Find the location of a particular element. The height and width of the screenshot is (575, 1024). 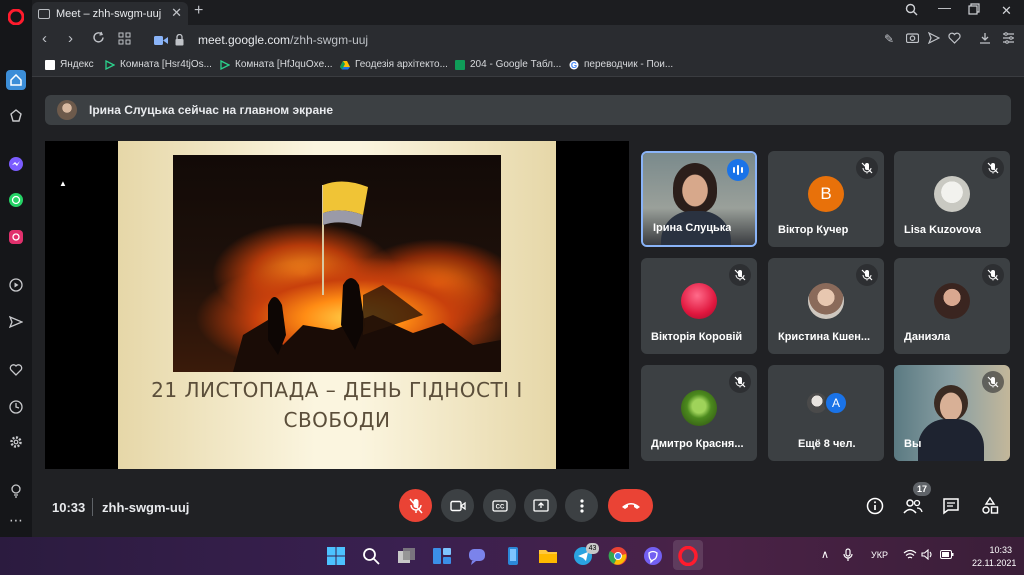

person-figure is located at coordinates (695, 188).